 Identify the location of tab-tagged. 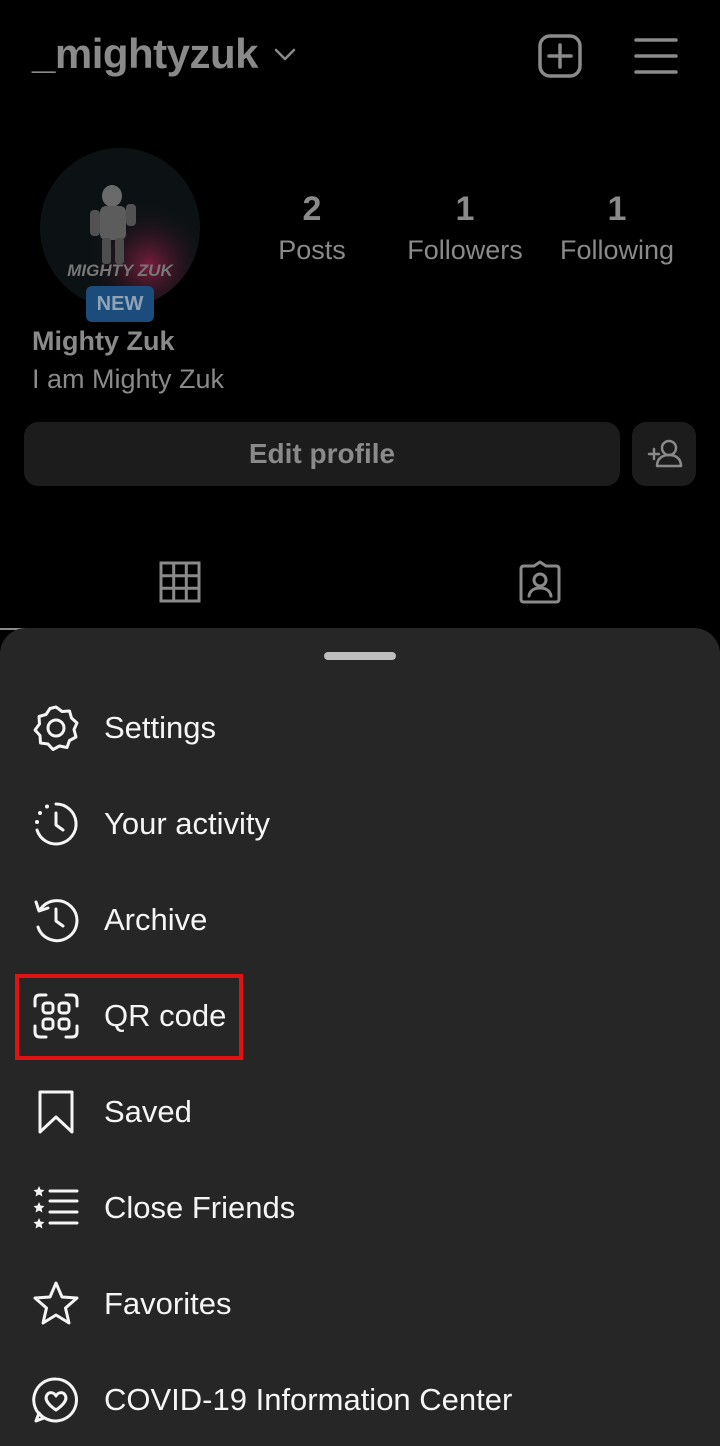
(540, 585).